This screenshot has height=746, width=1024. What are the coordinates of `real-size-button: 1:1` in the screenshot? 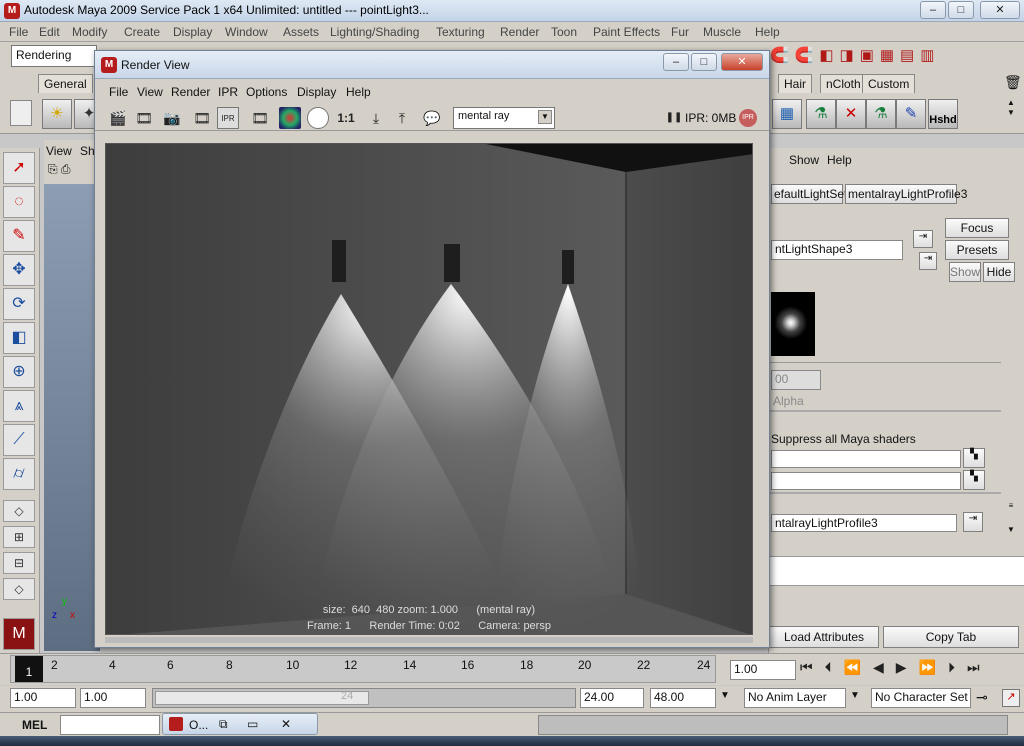 It's located at (346, 118).